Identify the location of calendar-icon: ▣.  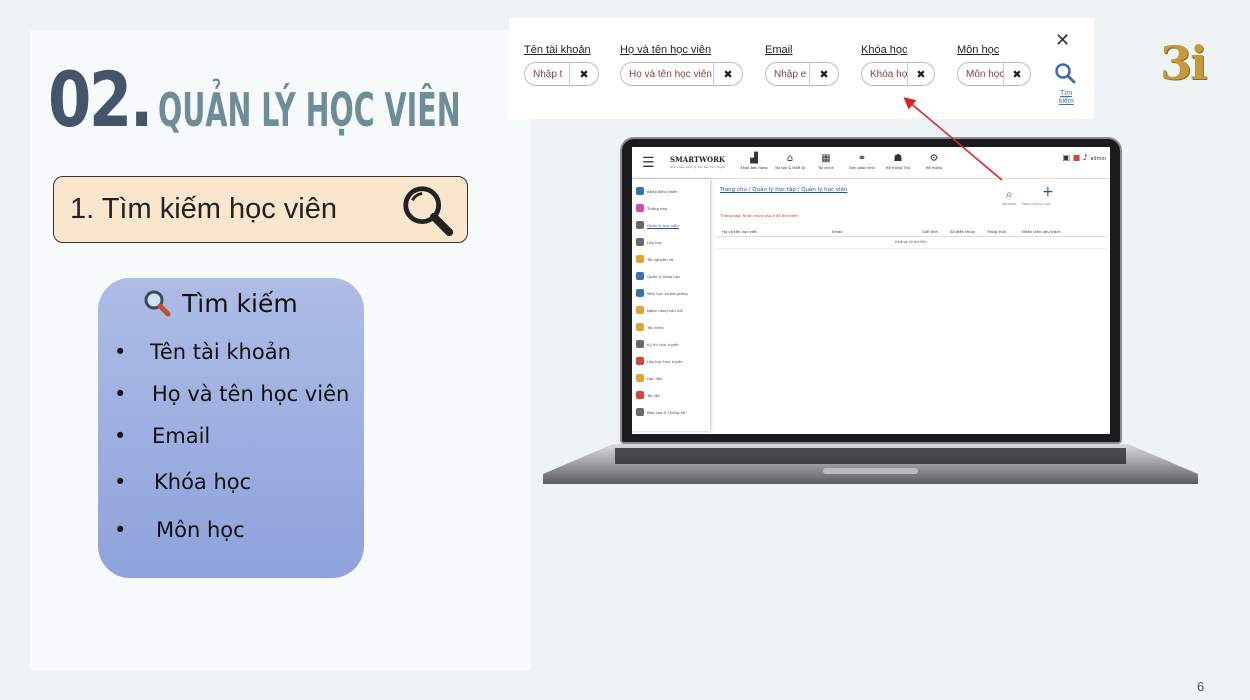
(1066, 157).